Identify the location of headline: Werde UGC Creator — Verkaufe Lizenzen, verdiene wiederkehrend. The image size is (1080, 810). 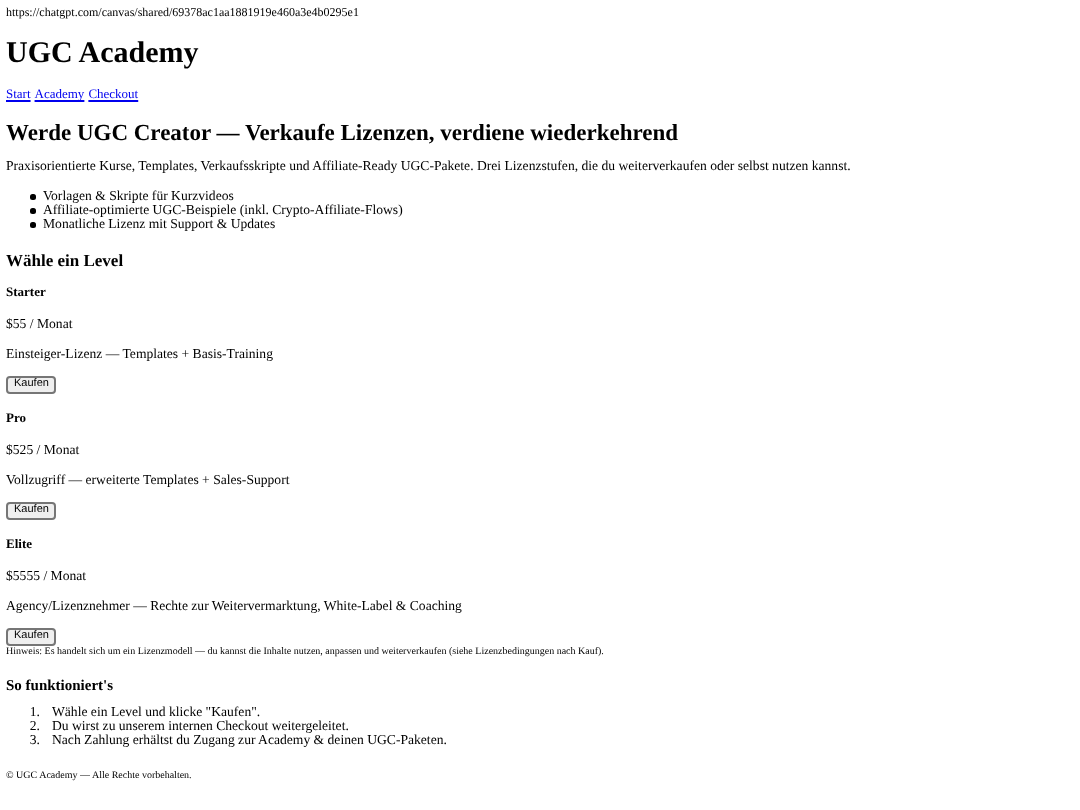
(342, 134).